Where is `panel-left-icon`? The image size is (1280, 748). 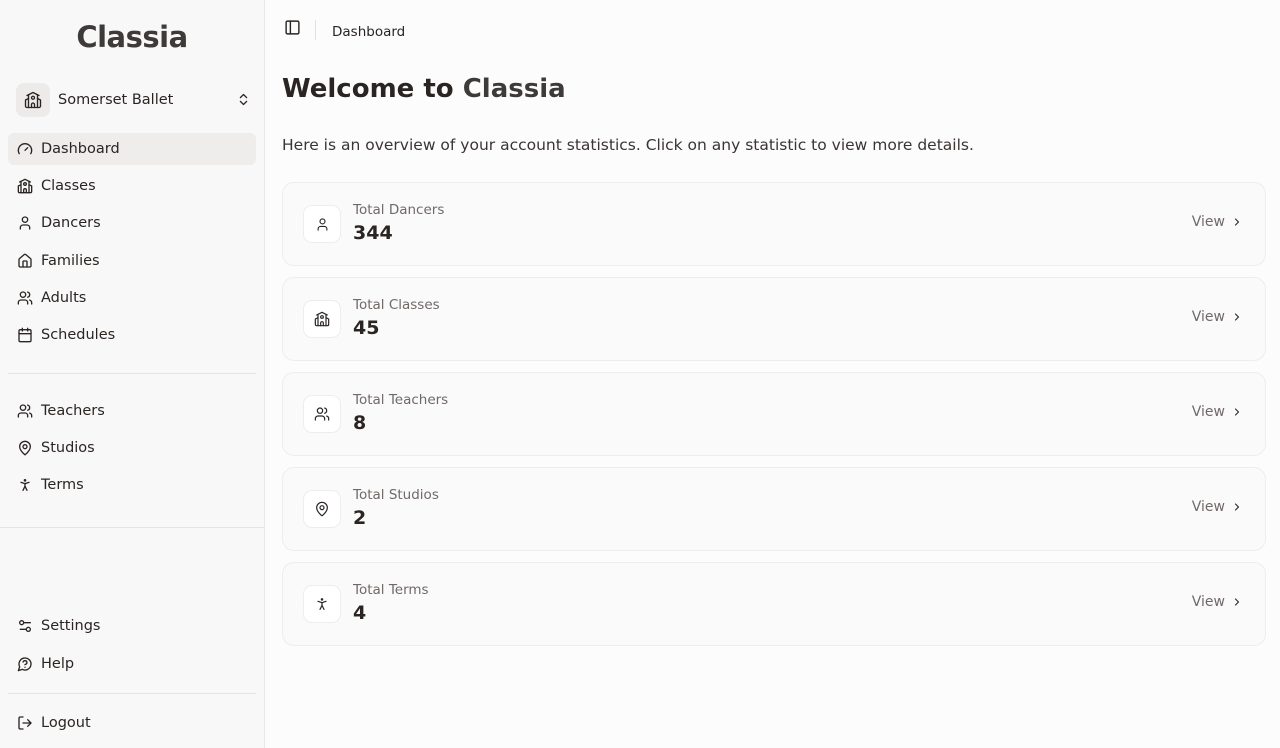
panel-left-icon is located at coordinates (292, 29).